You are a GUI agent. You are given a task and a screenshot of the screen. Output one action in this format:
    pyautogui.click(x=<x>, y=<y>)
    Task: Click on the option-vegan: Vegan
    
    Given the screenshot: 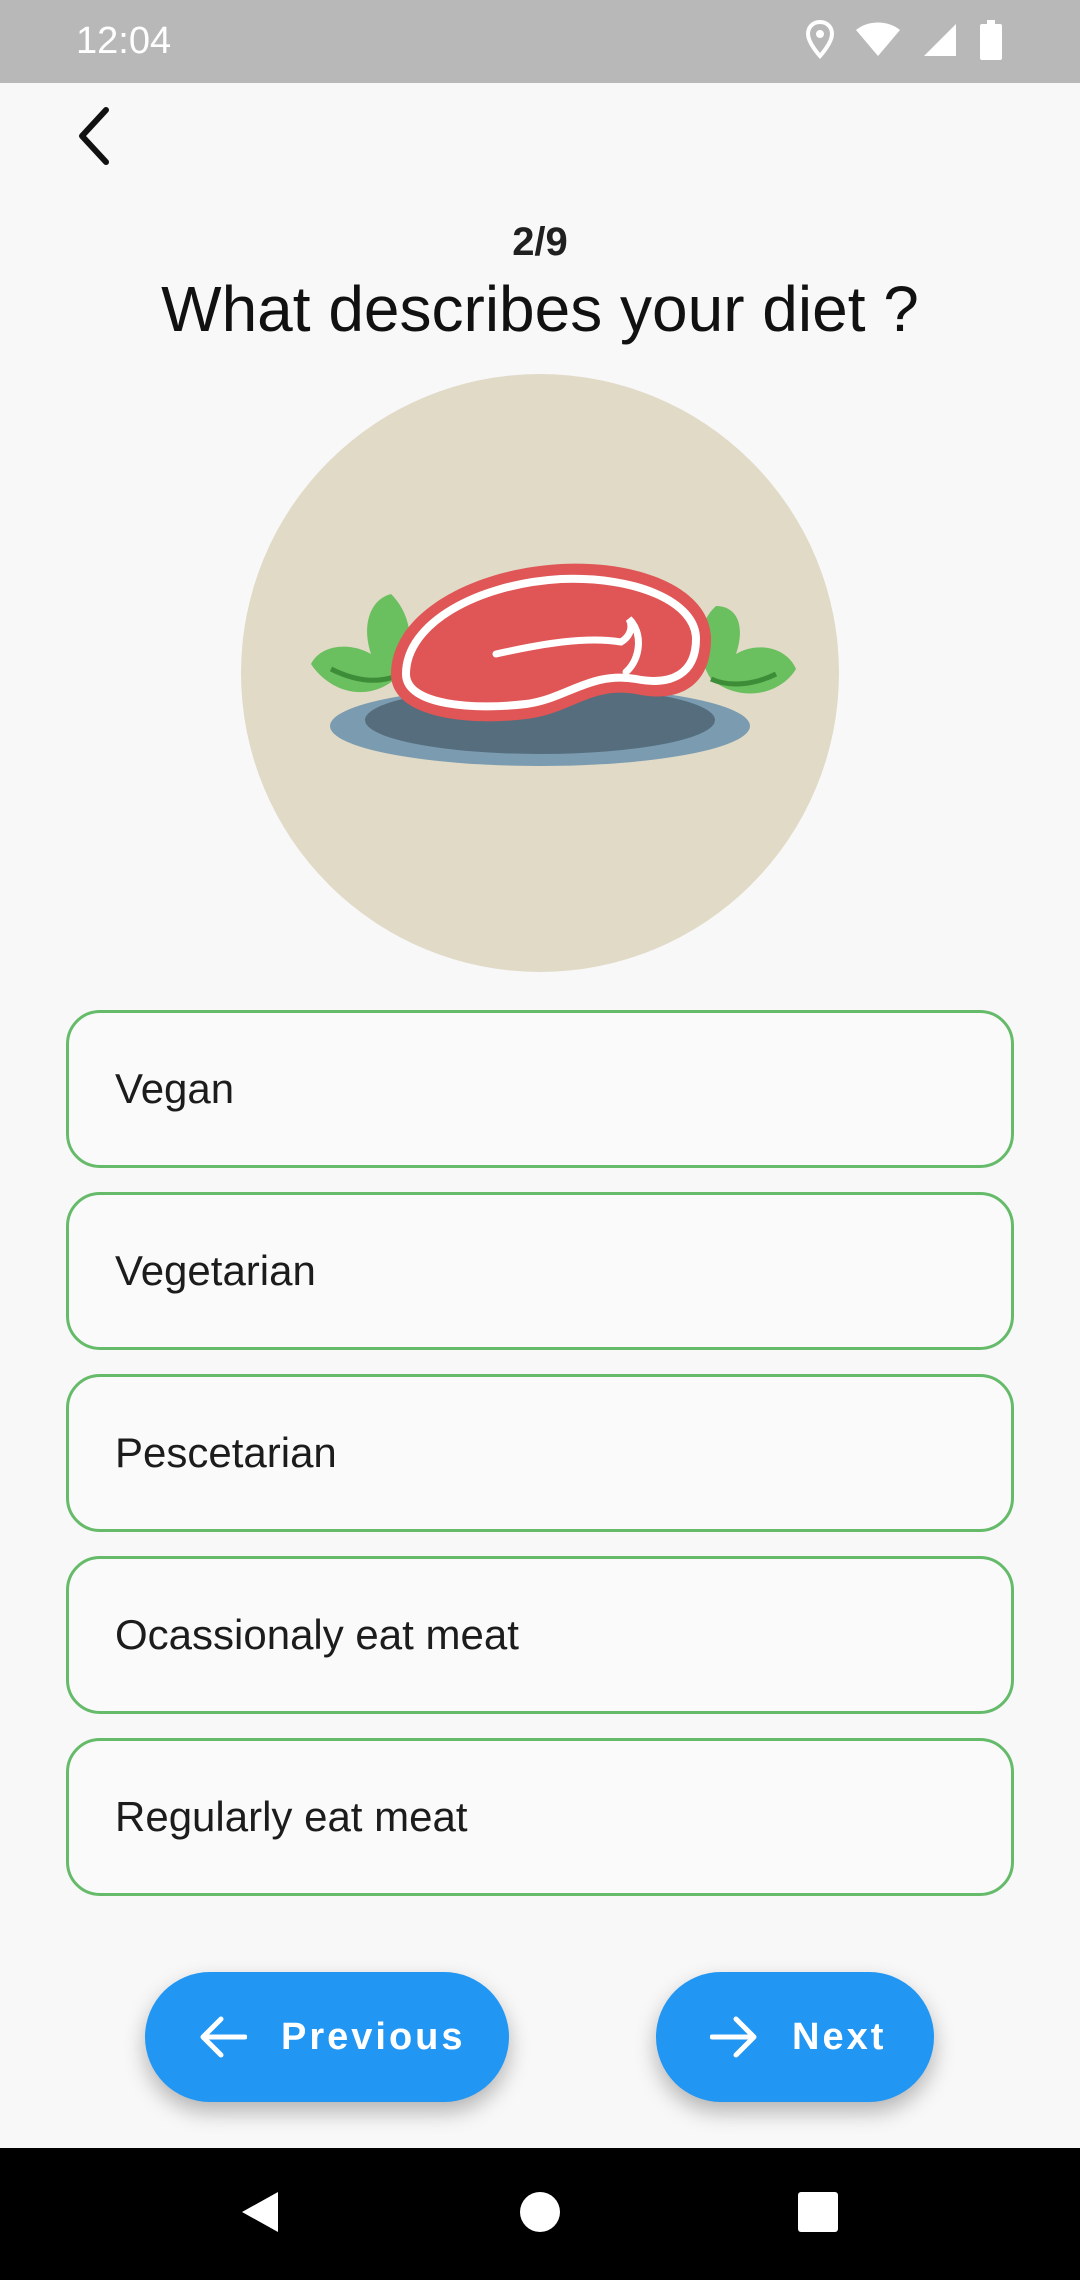 What is the action you would take?
    pyautogui.click(x=540, y=1089)
    